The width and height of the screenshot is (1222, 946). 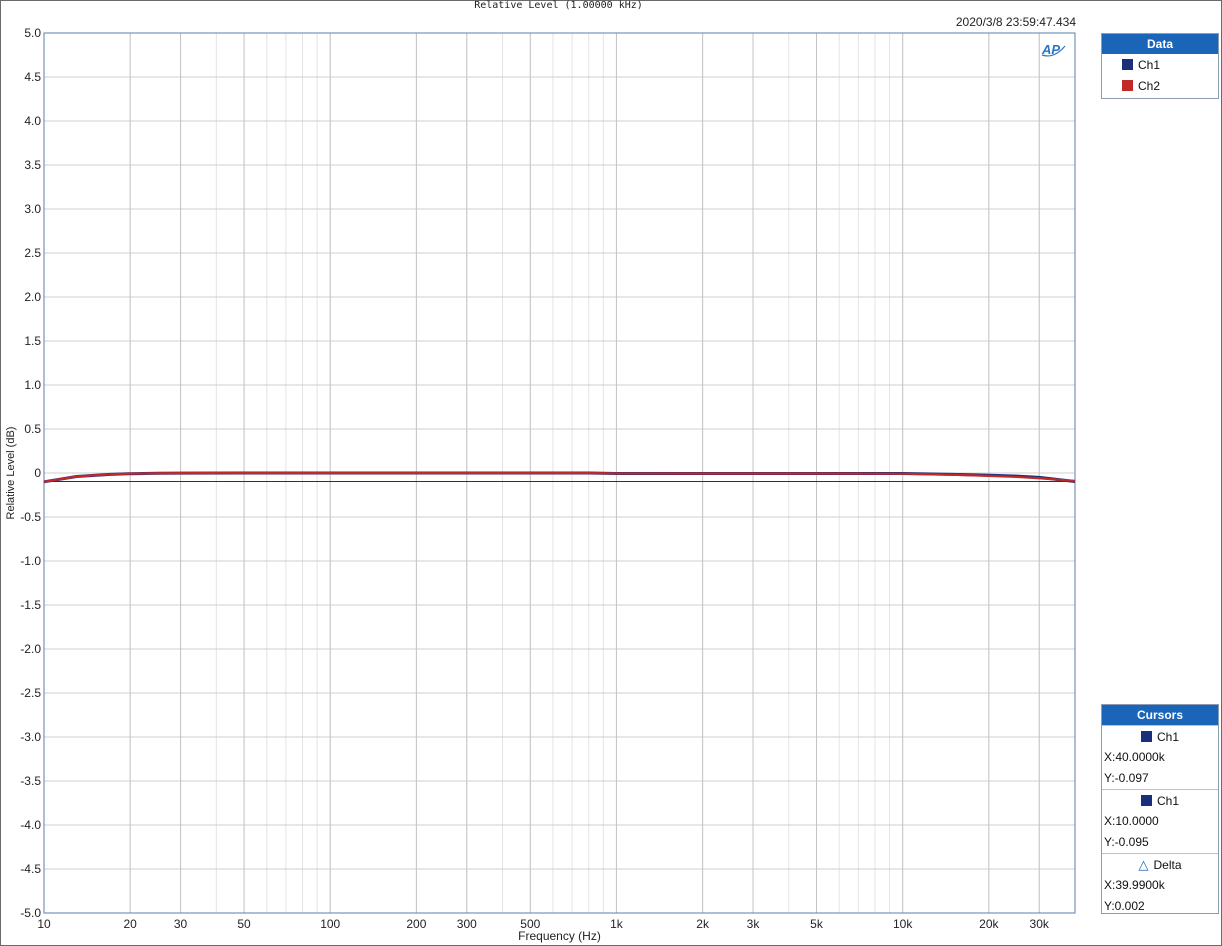 I want to click on legend-panel: Data Ch1 Ch2, so click(x=1160, y=66).